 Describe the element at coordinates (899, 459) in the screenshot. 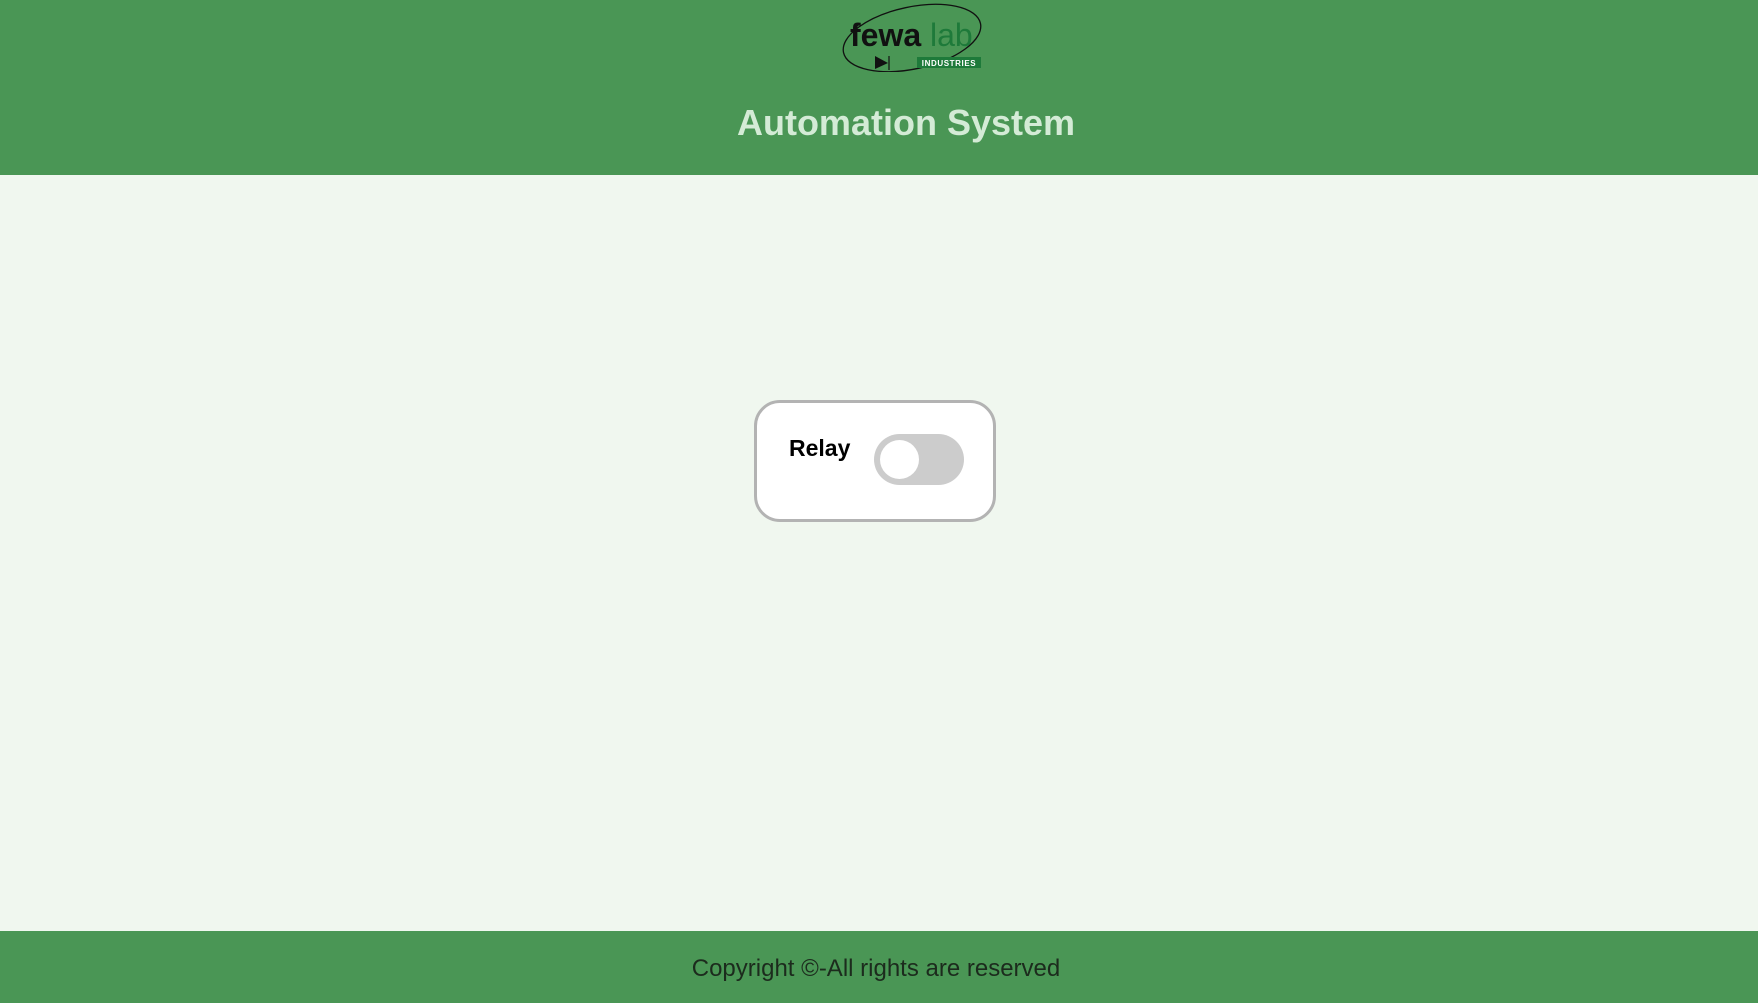

I see `toggle-knob` at that location.